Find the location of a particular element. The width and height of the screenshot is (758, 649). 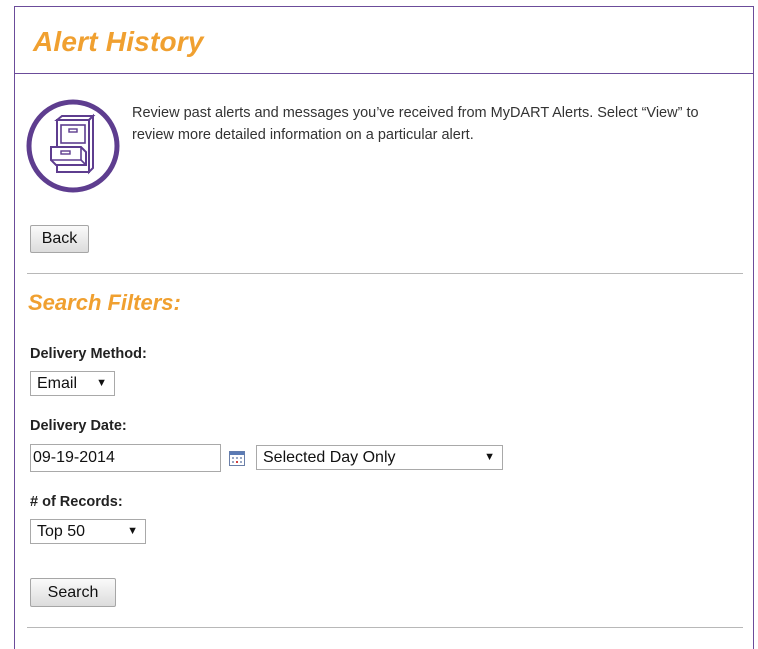

records-label: # of Records: is located at coordinates (76, 502).